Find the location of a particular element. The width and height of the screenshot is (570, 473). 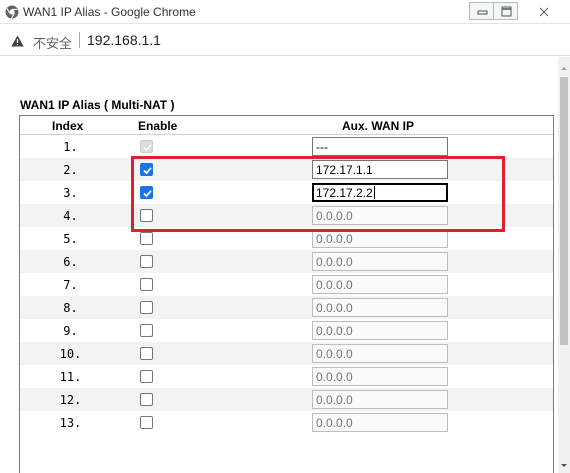

row-index: 5. is located at coordinates (70, 239).